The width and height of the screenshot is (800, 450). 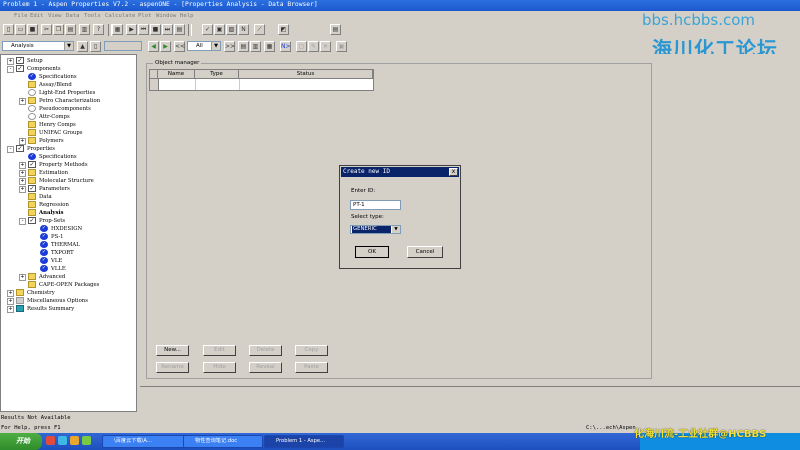 I want to click on delete-button: Delete, so click(x=265, y=350).